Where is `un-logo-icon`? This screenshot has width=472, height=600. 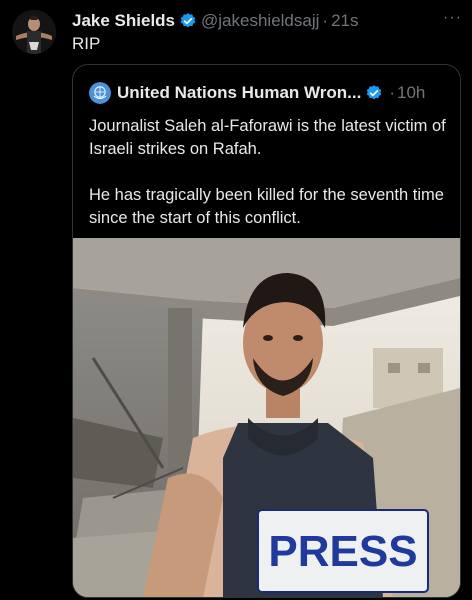
un-logo-icon is located at coordinates (100, 93).